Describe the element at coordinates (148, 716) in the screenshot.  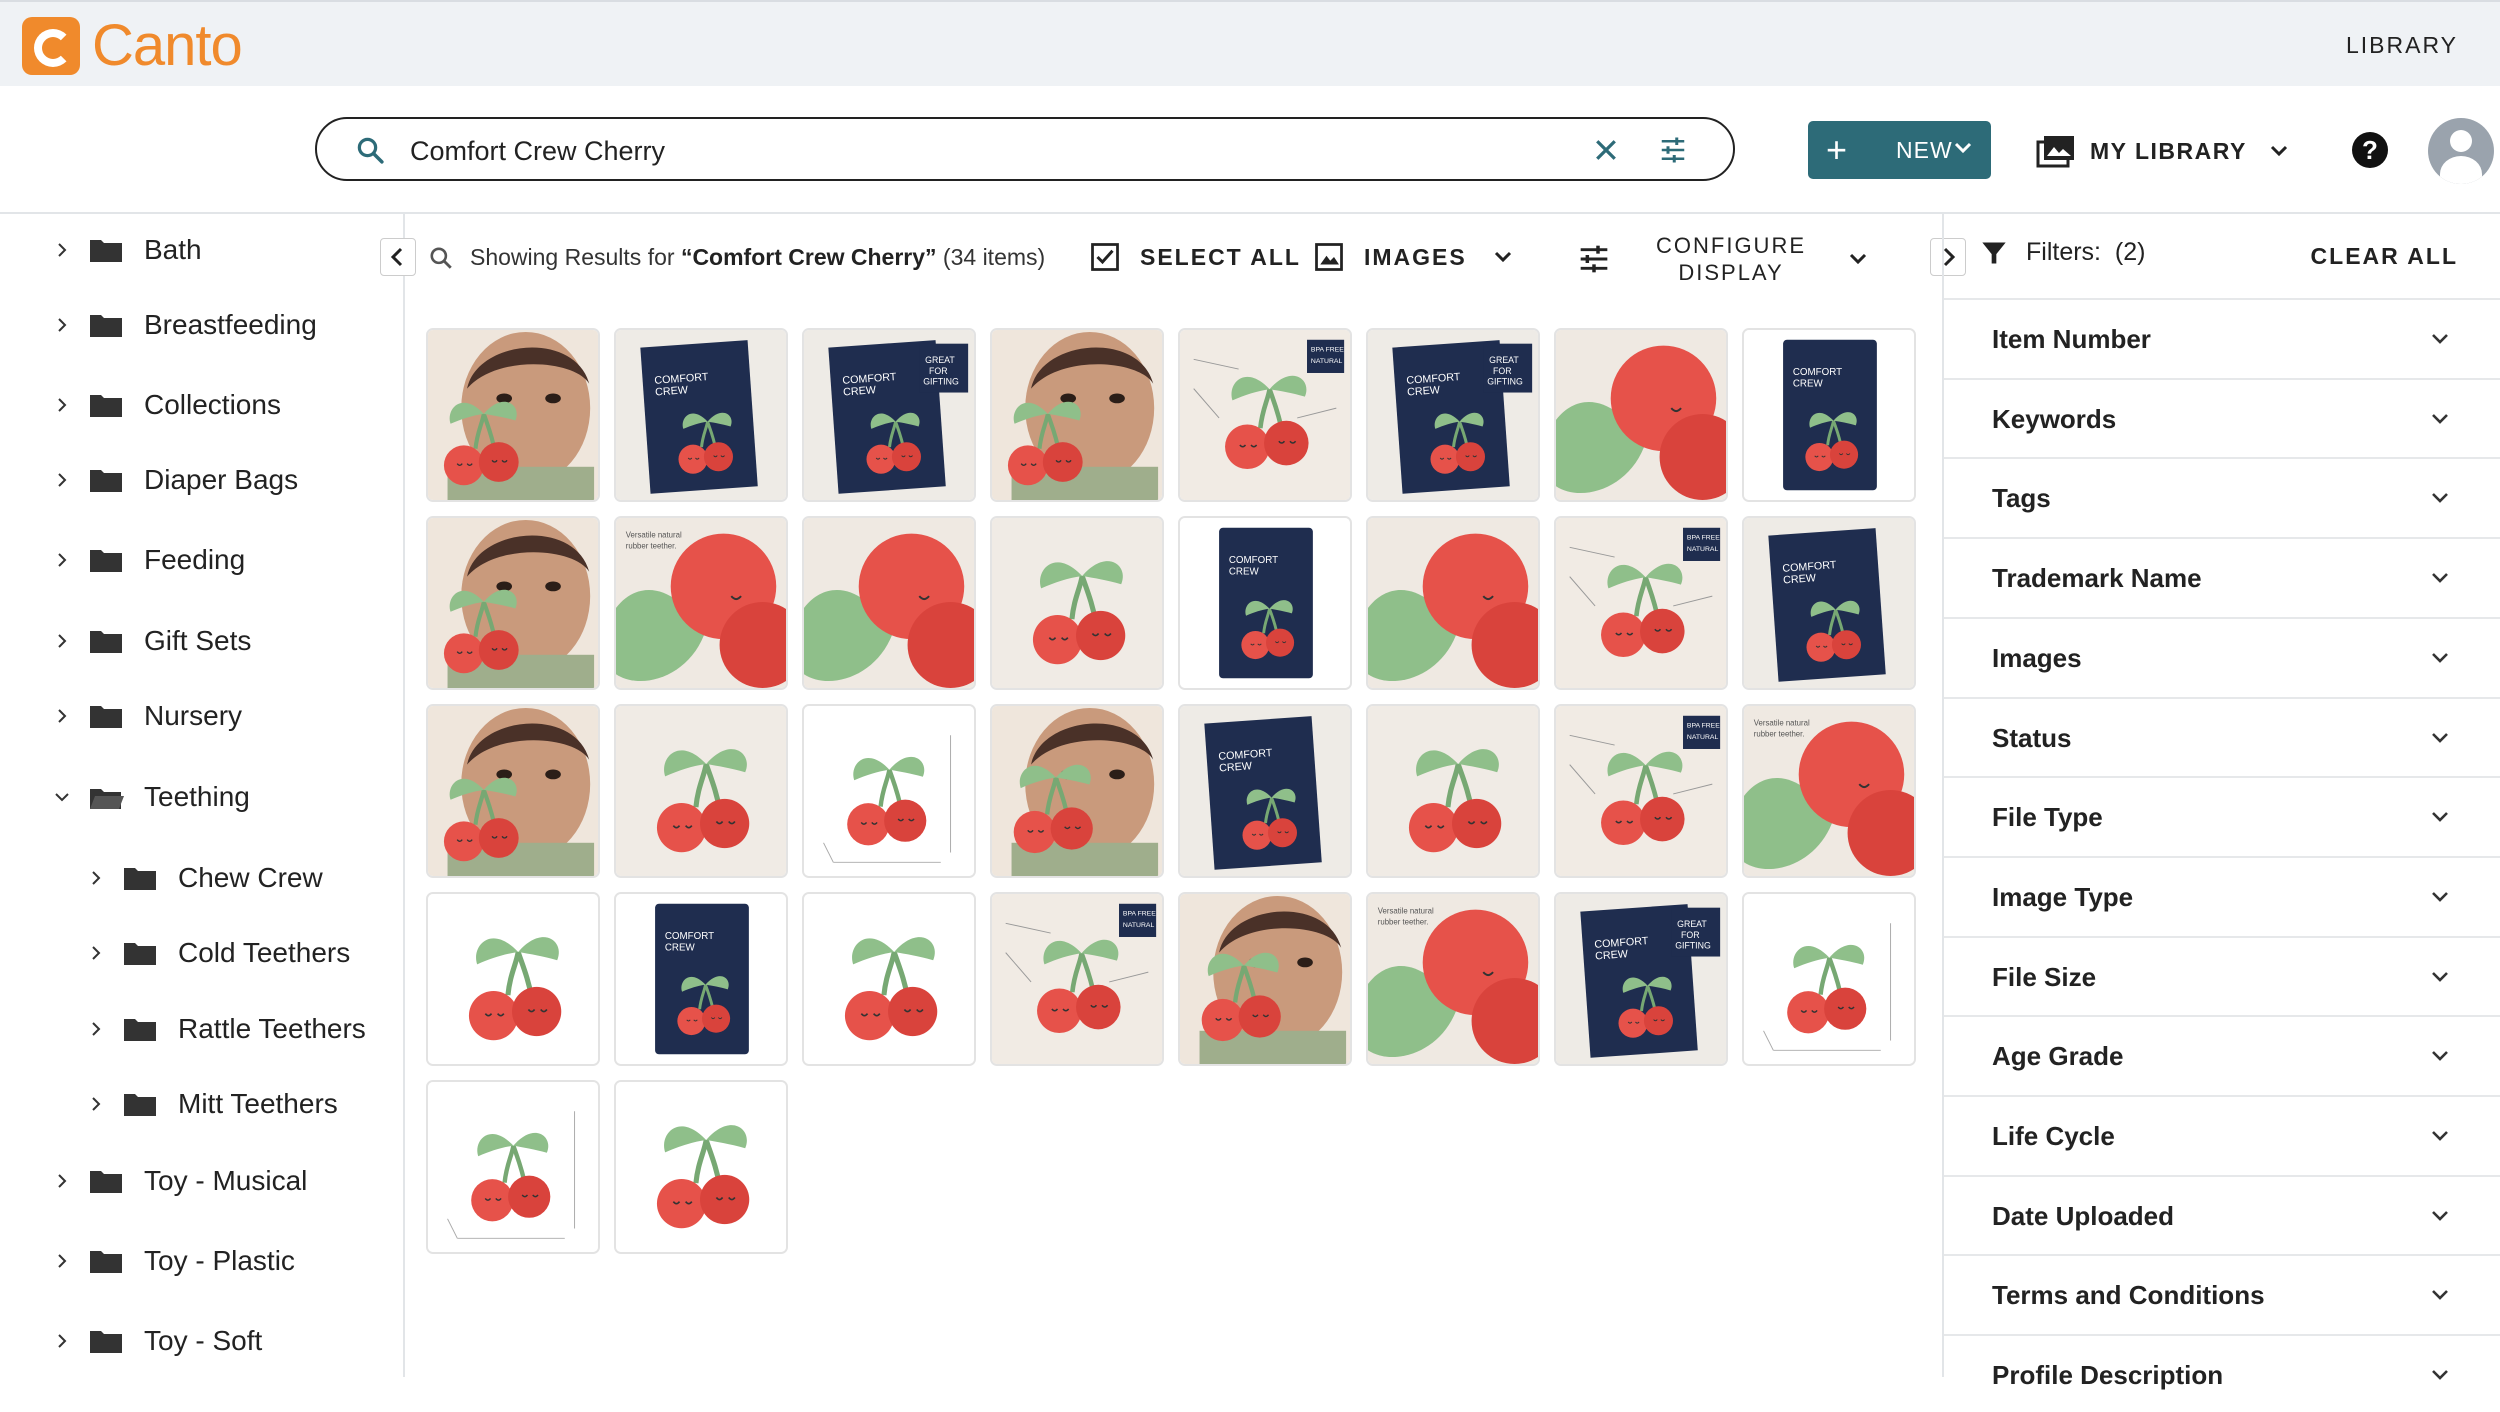
I see `folder-item: Nursery` at that location.